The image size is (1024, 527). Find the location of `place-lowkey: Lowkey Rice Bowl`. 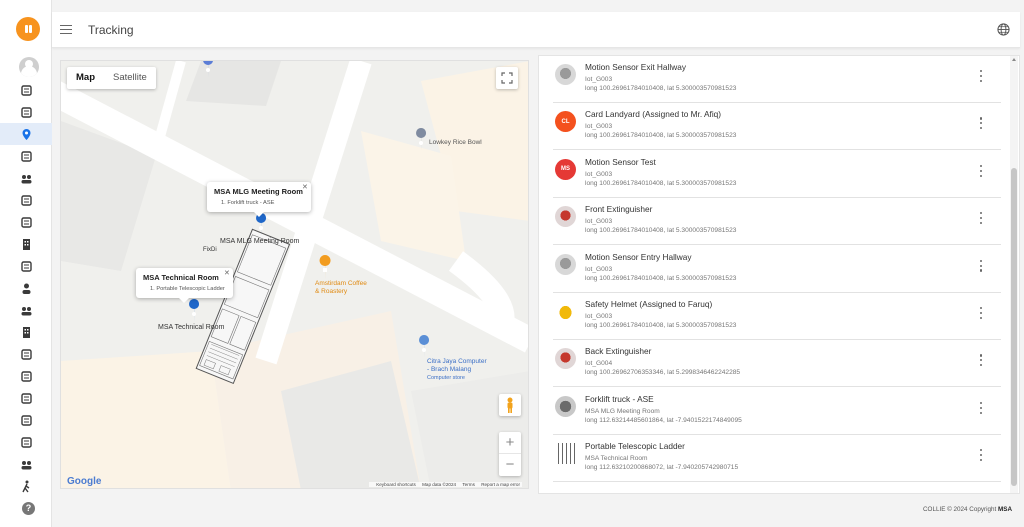

place-lowkey: Lowkey Rice Bowl is located at coordinates (455, 142).